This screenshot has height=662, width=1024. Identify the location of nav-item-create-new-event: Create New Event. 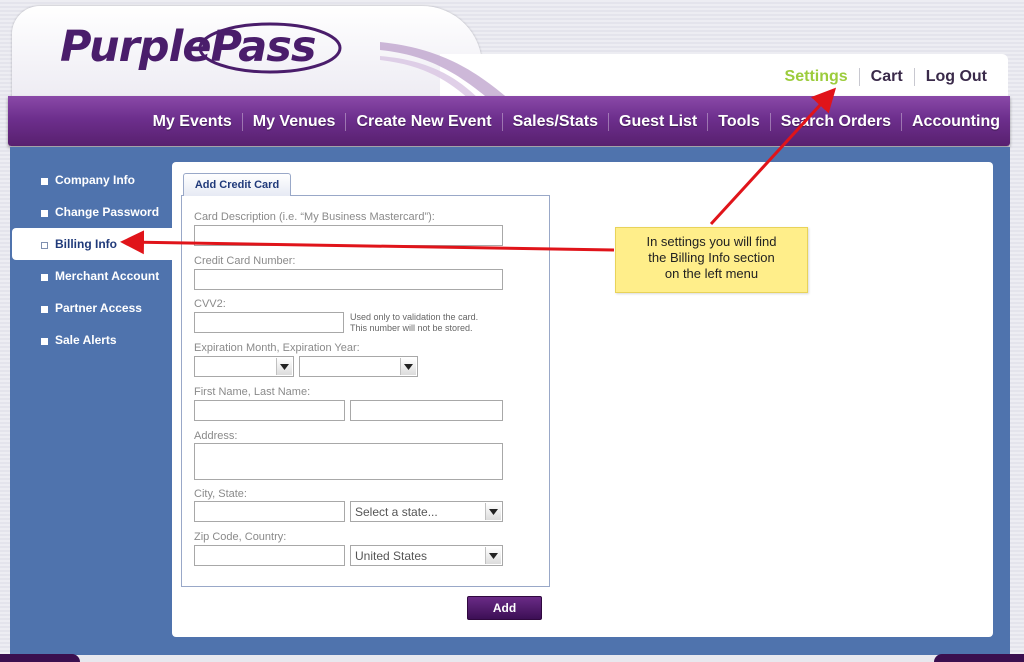
(423, 122).